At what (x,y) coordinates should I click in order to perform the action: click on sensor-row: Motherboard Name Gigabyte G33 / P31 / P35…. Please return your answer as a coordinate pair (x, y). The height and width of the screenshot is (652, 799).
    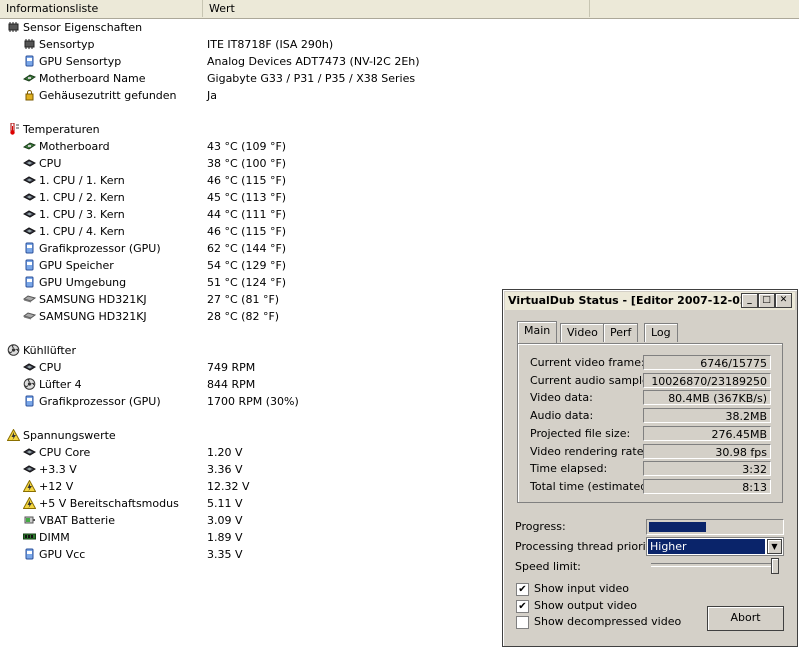
    Looking at the image, I should click on (399, 78).